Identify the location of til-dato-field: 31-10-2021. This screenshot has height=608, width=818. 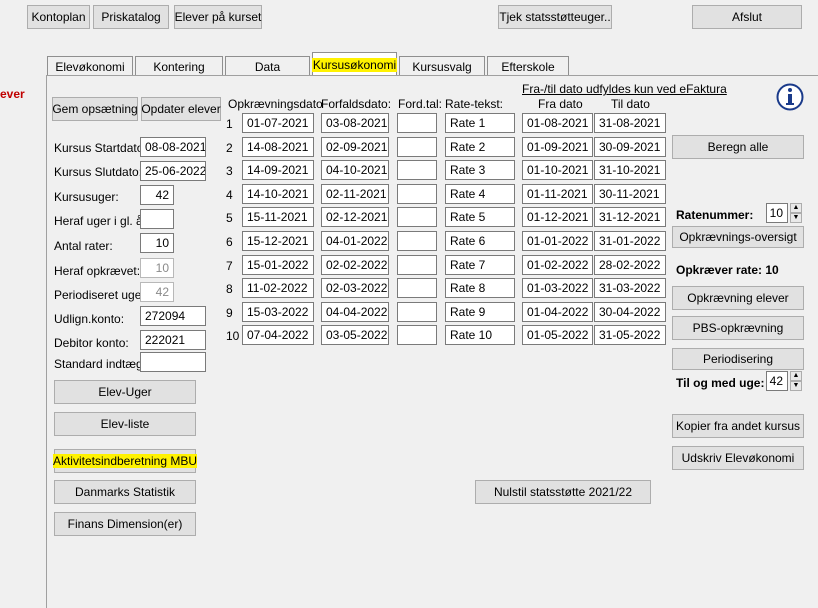
(630, 170).